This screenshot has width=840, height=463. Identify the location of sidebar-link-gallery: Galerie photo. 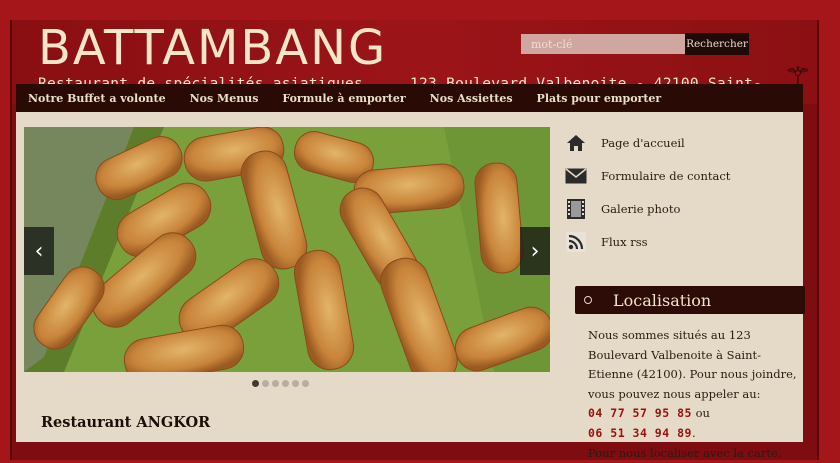
(647, 208).